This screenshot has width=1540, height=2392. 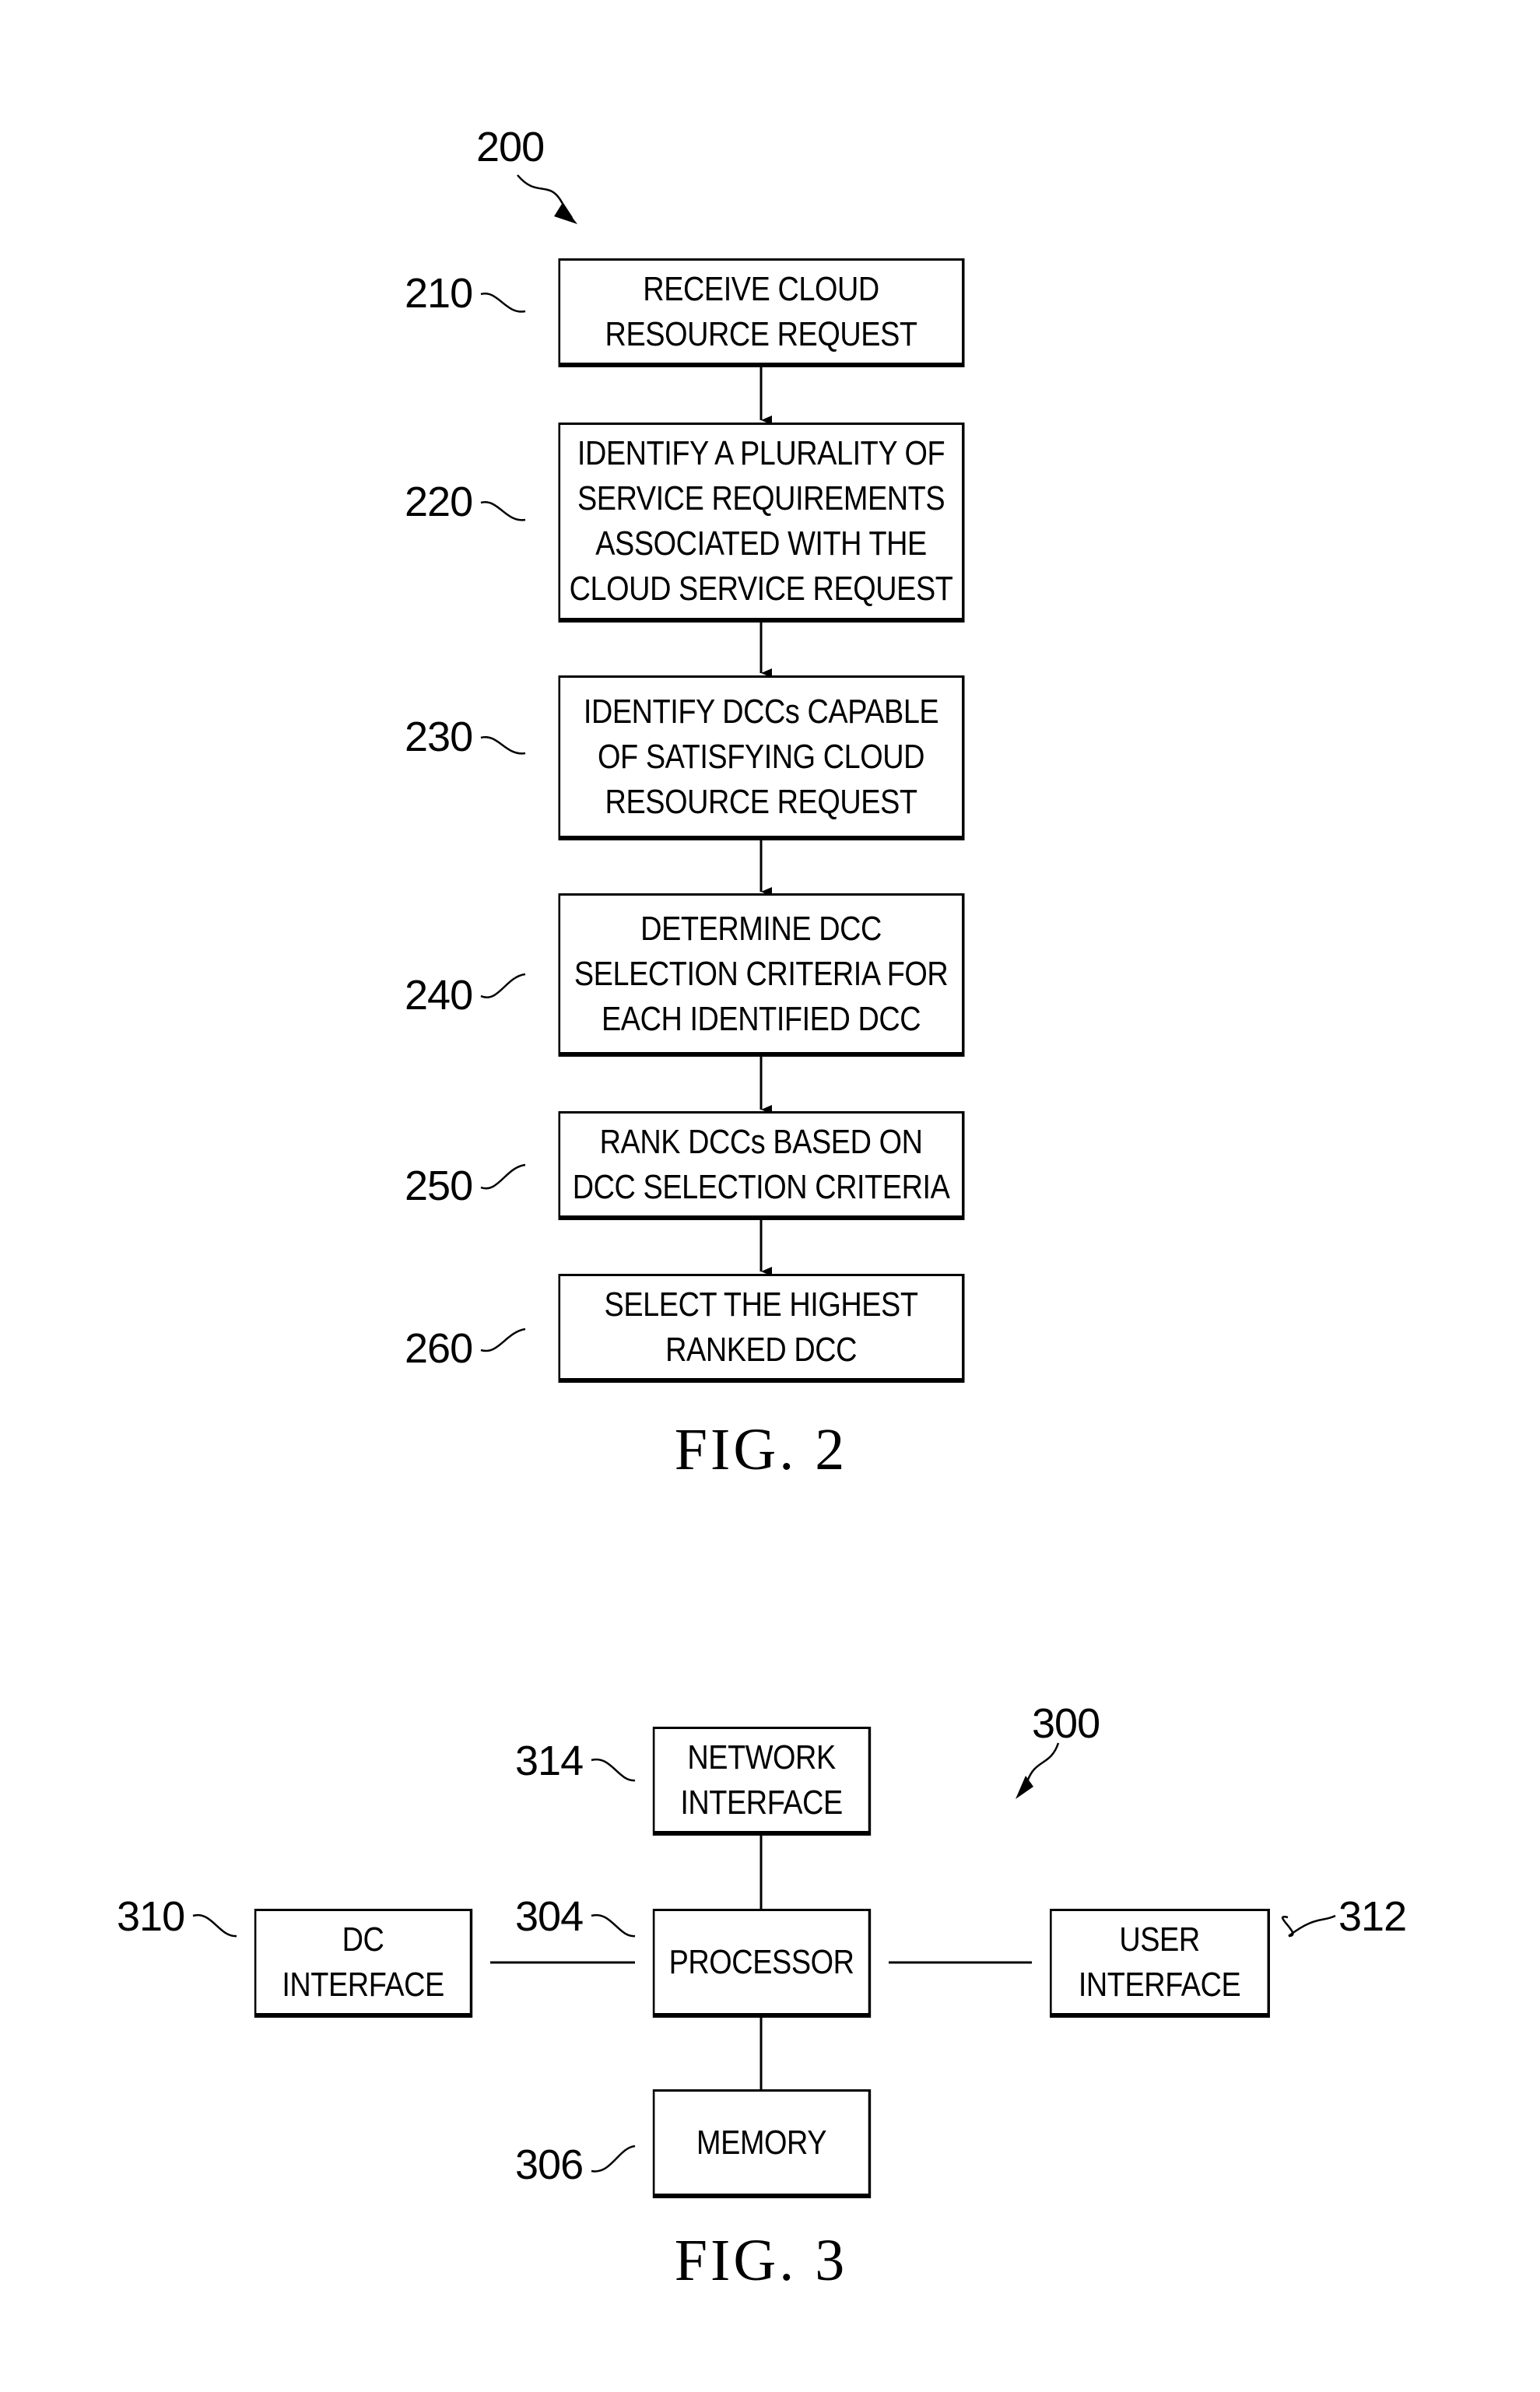 I want to click on block-text: MEMORY, so click(x=761, y=2143).